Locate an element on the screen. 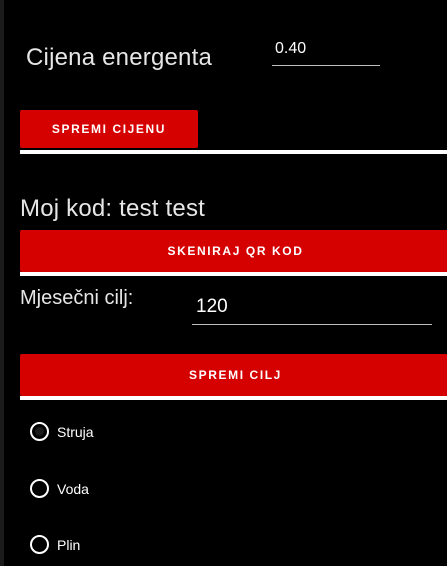 The width and height of the screenshot is (447, 566). monthly-goal-input: 120 is located at coordinates (312, 310).